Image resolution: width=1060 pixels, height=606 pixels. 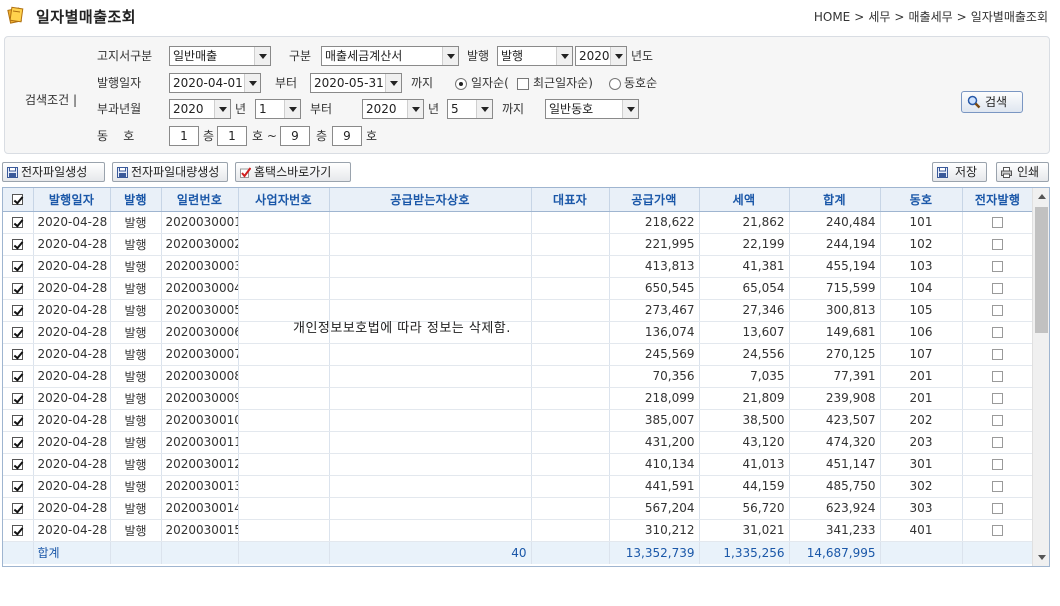 What do you see at coordinates (284, 200) in the screenshot?
I see `col-business-no: 사업자번호` at bounding box center [284, 200].